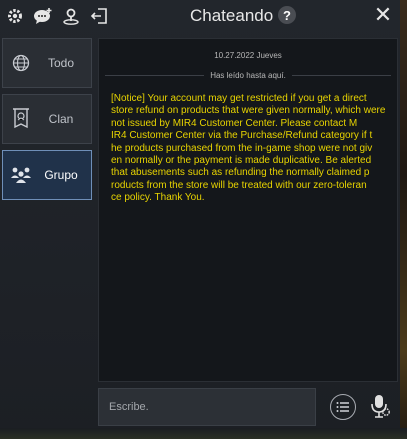  I want to click on game-background-edge, so click(403, 219).